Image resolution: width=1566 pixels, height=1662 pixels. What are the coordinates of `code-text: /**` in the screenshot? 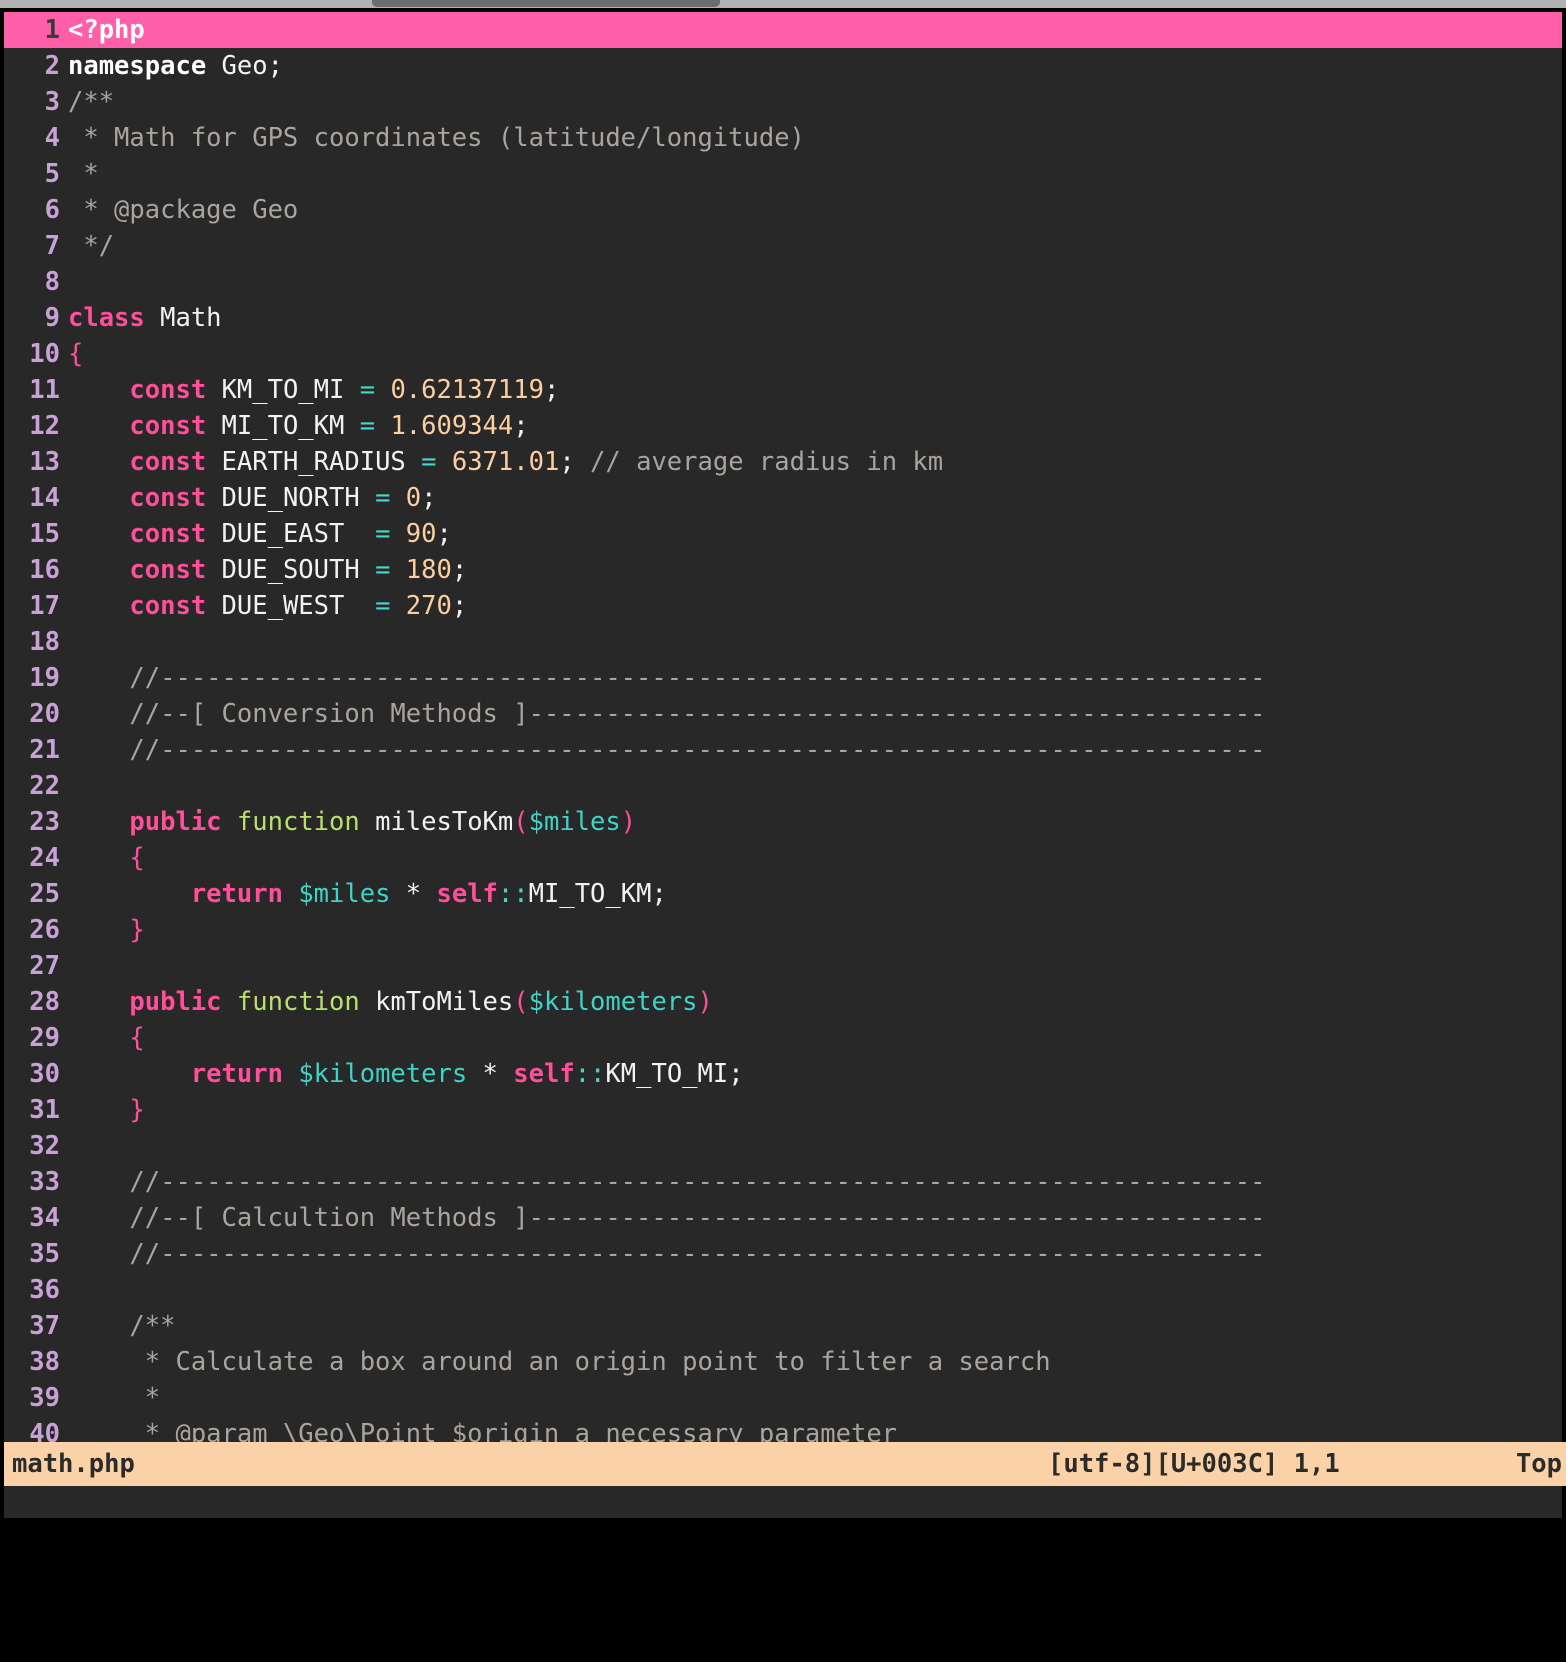 It's located at (121, 1326).